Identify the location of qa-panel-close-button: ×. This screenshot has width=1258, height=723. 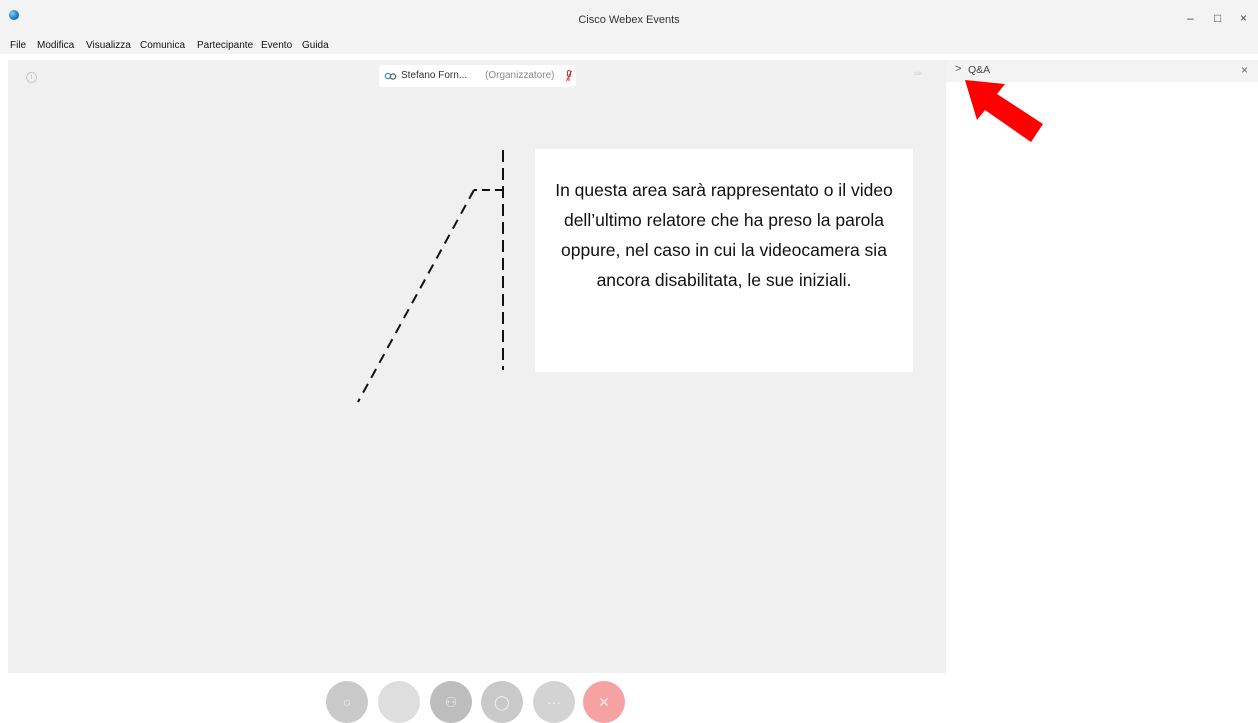
(1244, 70).